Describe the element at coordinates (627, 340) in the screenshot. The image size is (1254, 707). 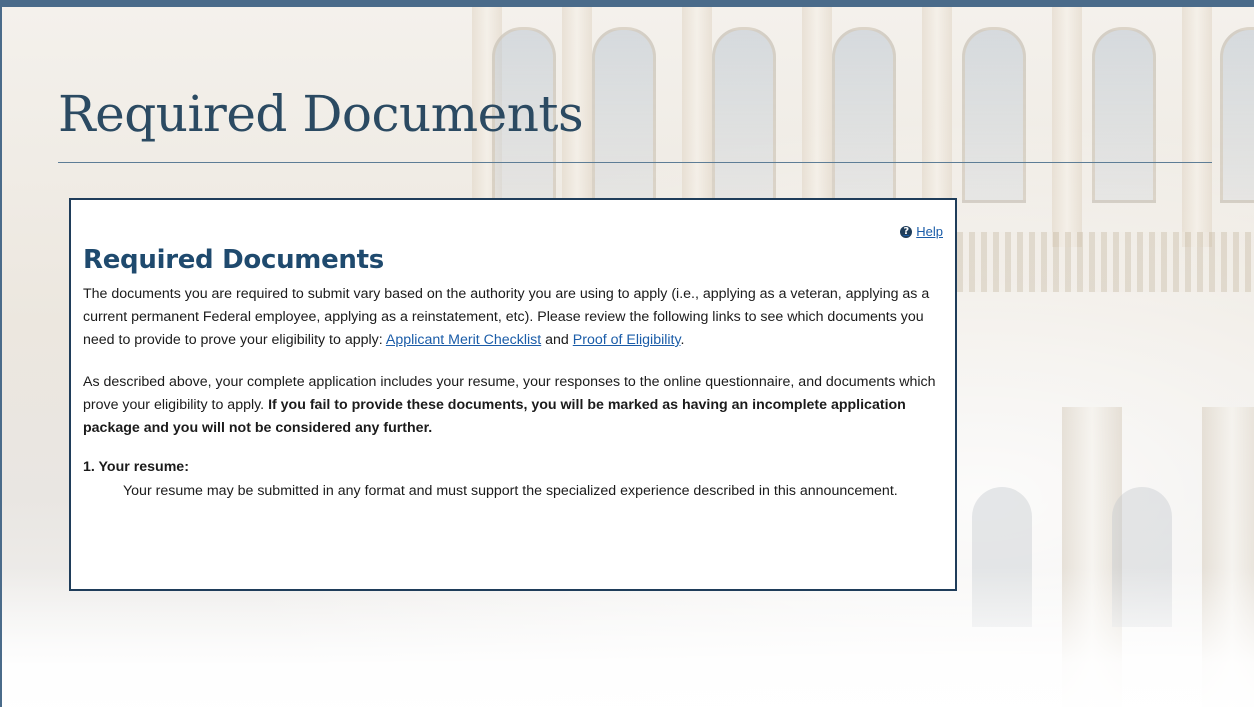
I see `proof-of-eligibility-link: Proof of Eligibility` at that location.